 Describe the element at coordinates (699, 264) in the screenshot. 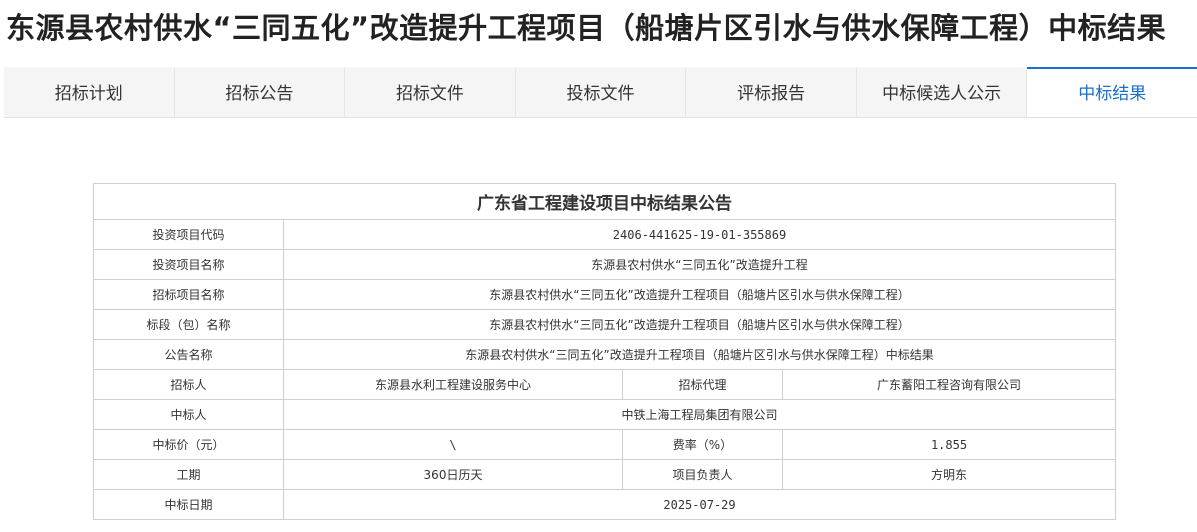

I see `project-name-value: 东源县农村供水“三同五化”改造提升工程` at that location.